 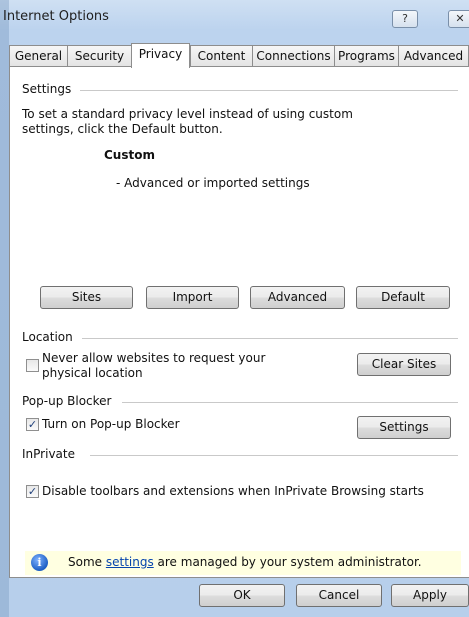 I want to click on tab-security: Security, so click(x=99, y=56).